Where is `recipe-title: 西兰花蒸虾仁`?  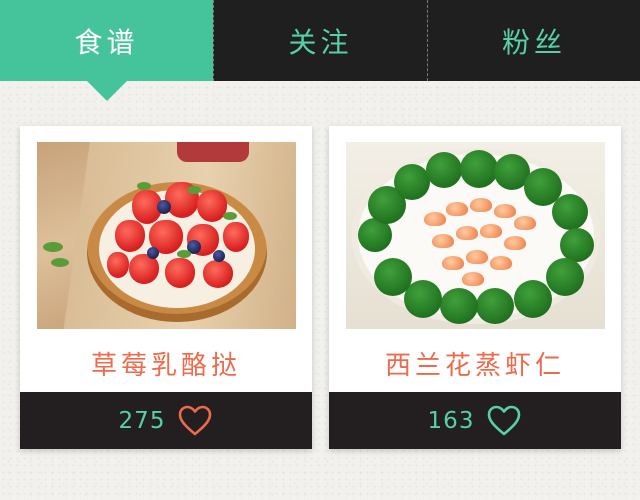 recipe-title: 西兰花蒸虾仁 is located at coordinates (475, 363).